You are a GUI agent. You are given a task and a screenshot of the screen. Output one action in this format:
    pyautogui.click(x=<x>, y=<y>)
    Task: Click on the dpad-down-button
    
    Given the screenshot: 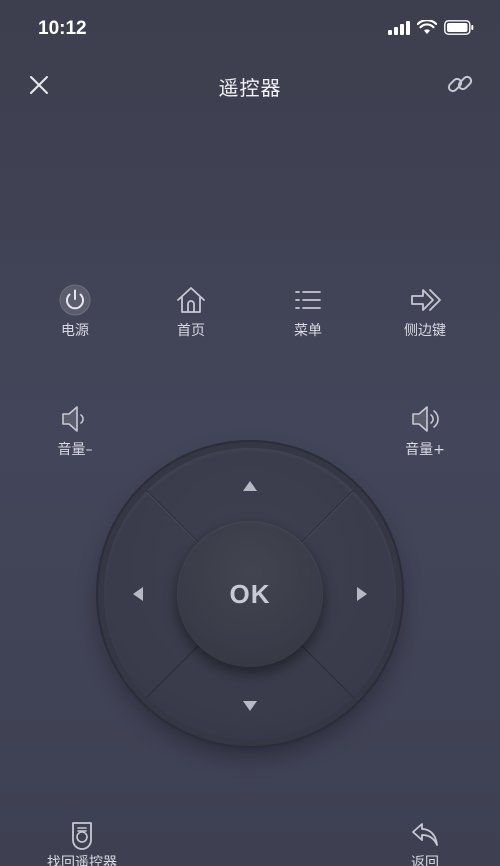 What is the action you would take?
    pyautogui.click(x=250, y=706)
    